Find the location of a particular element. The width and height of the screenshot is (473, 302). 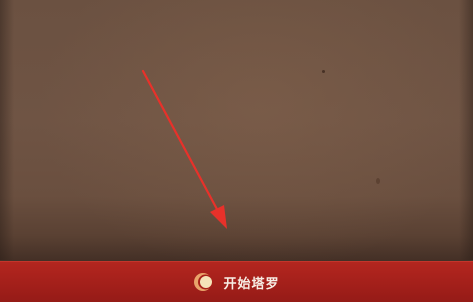

annotation-arrow is located at coordinates (184, 149).